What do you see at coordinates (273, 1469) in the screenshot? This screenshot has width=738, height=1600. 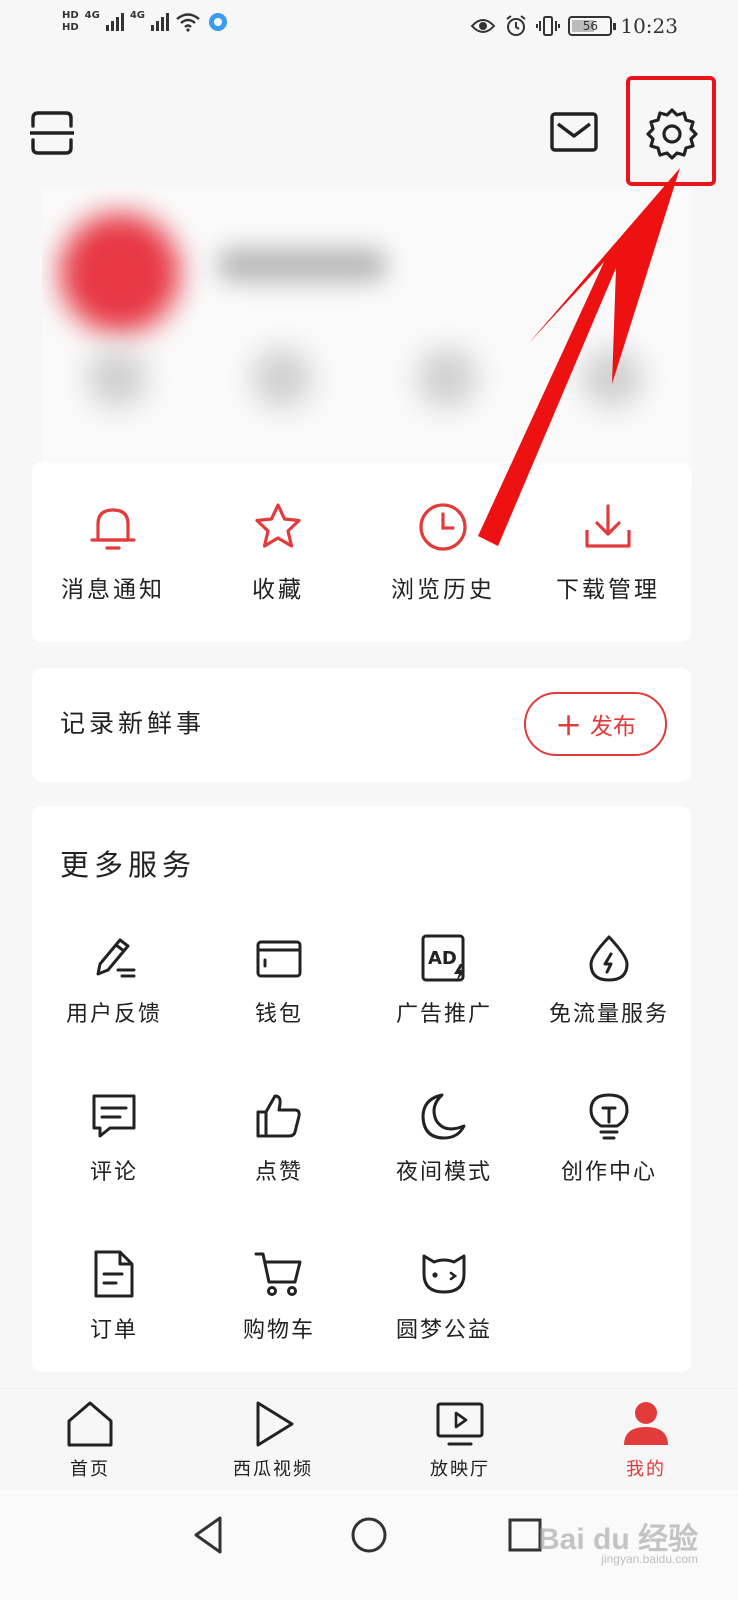 I see `nav-label: 西瓜视频` at bounding box center [273, 1469].